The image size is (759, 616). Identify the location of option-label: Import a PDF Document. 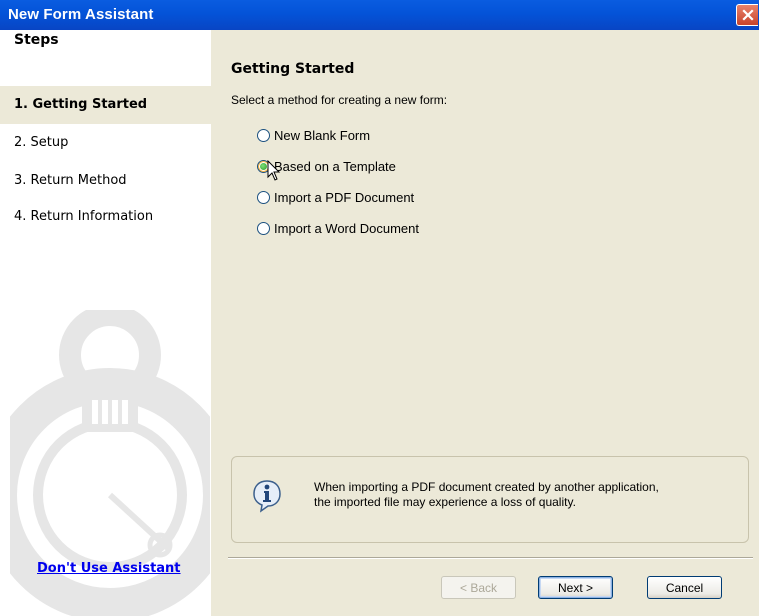
(344, 197).